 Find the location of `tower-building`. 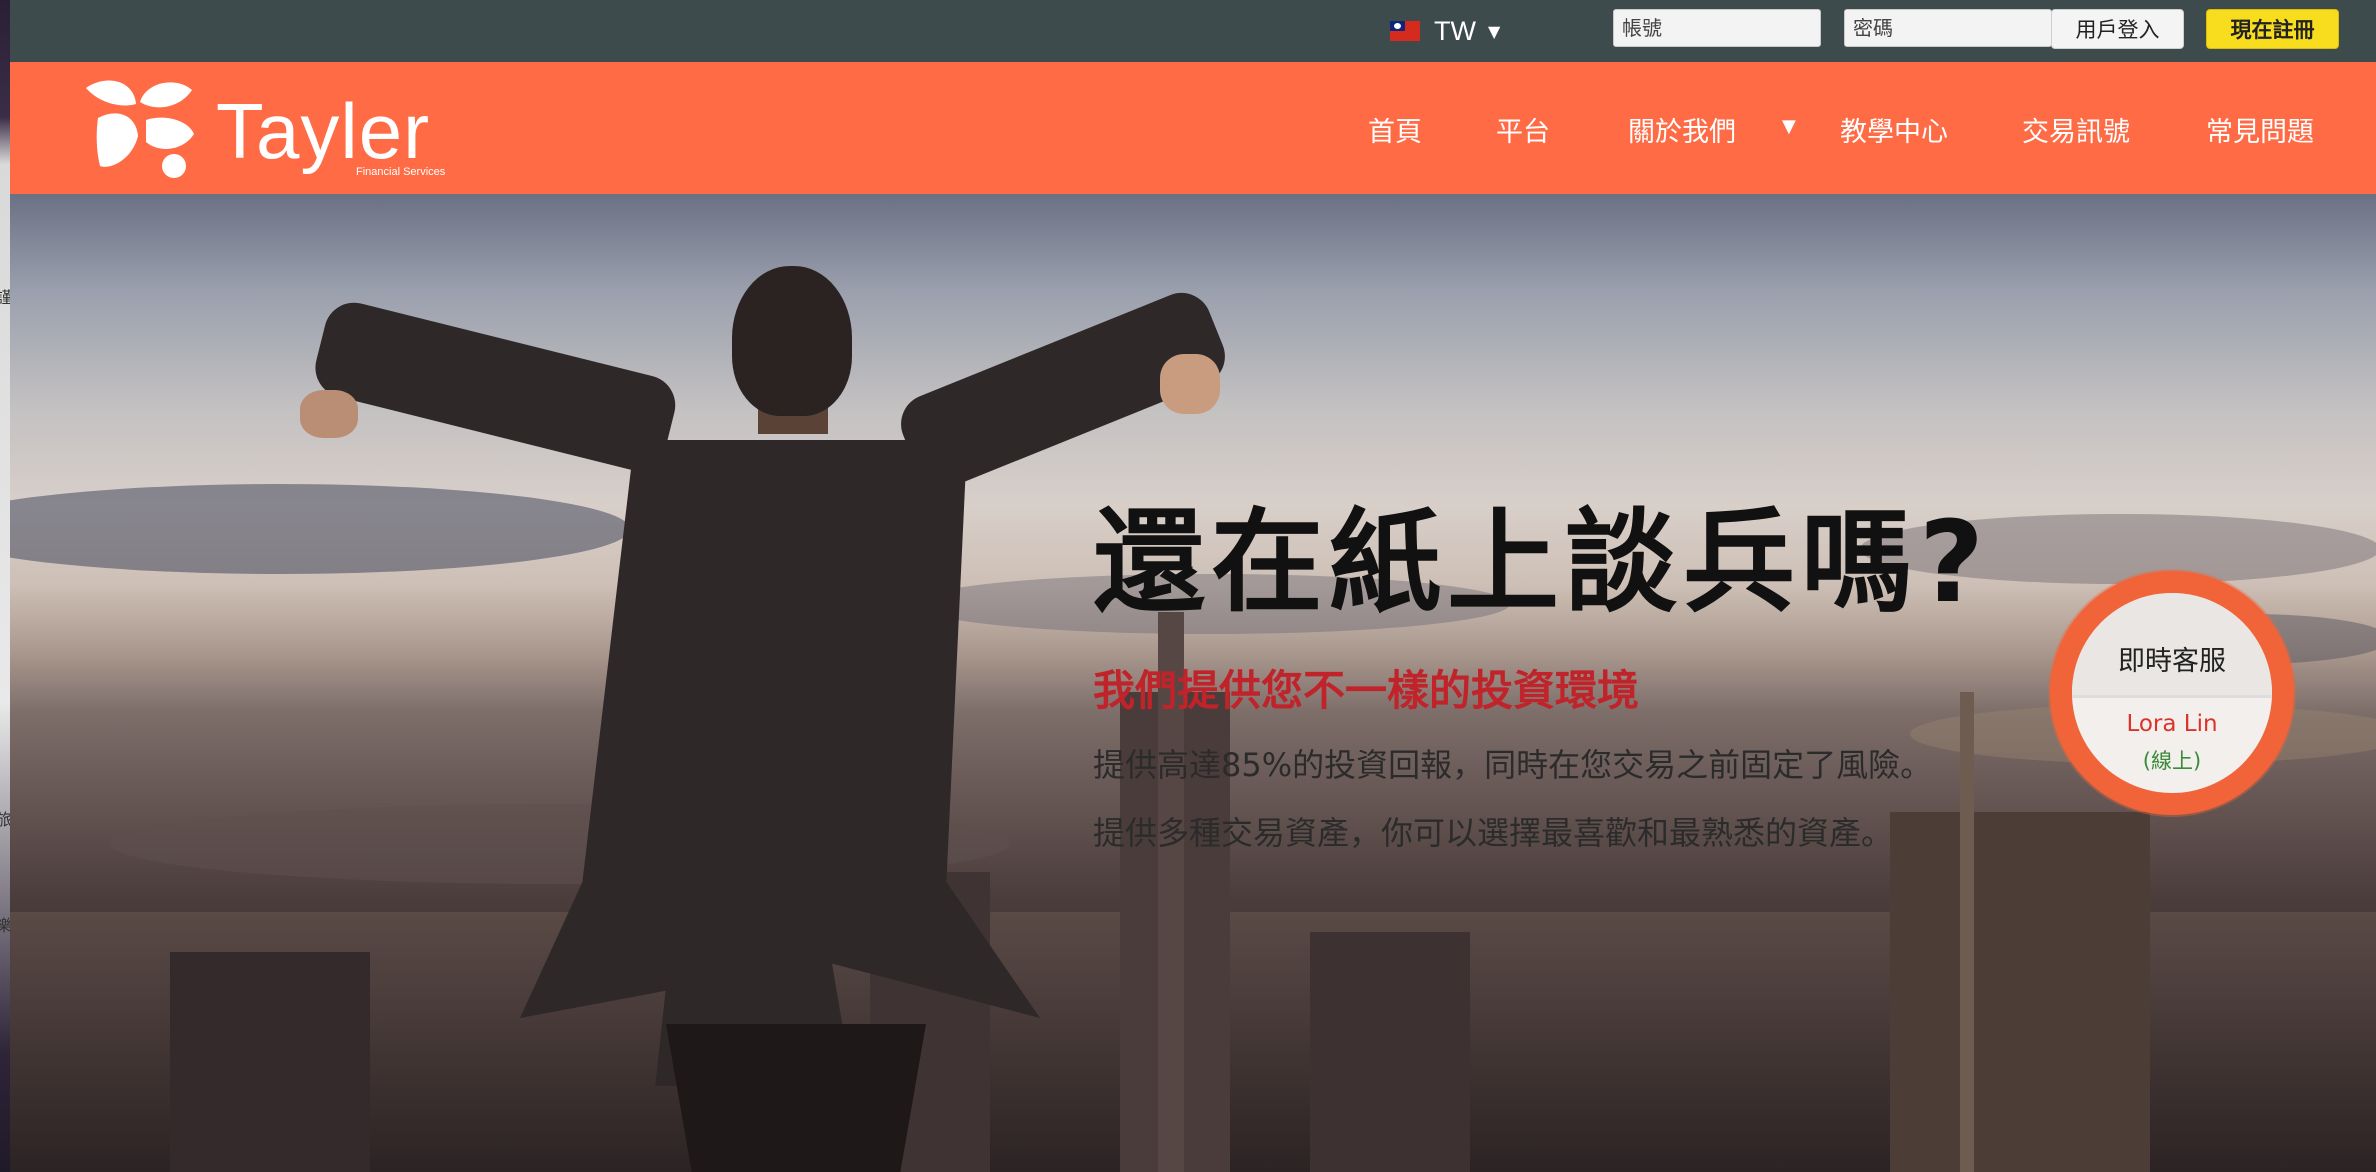

tower-building is located at coordinates (2020, 992).